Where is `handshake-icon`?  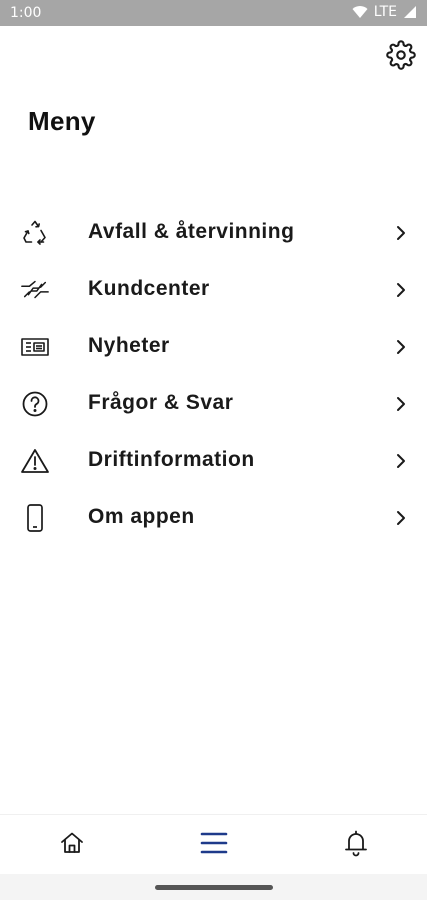
handshake-icon is located at coordinates (35, 290).